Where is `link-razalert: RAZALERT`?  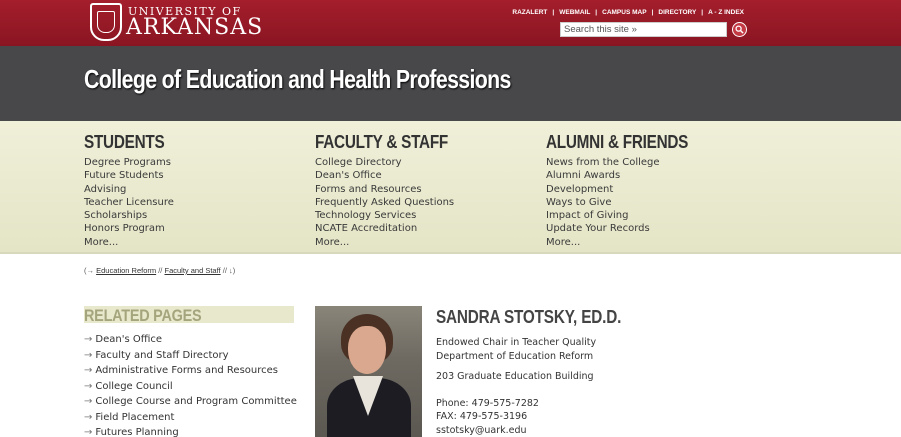
link-razalert: RAZALERT is located at coordinates (529, 12).